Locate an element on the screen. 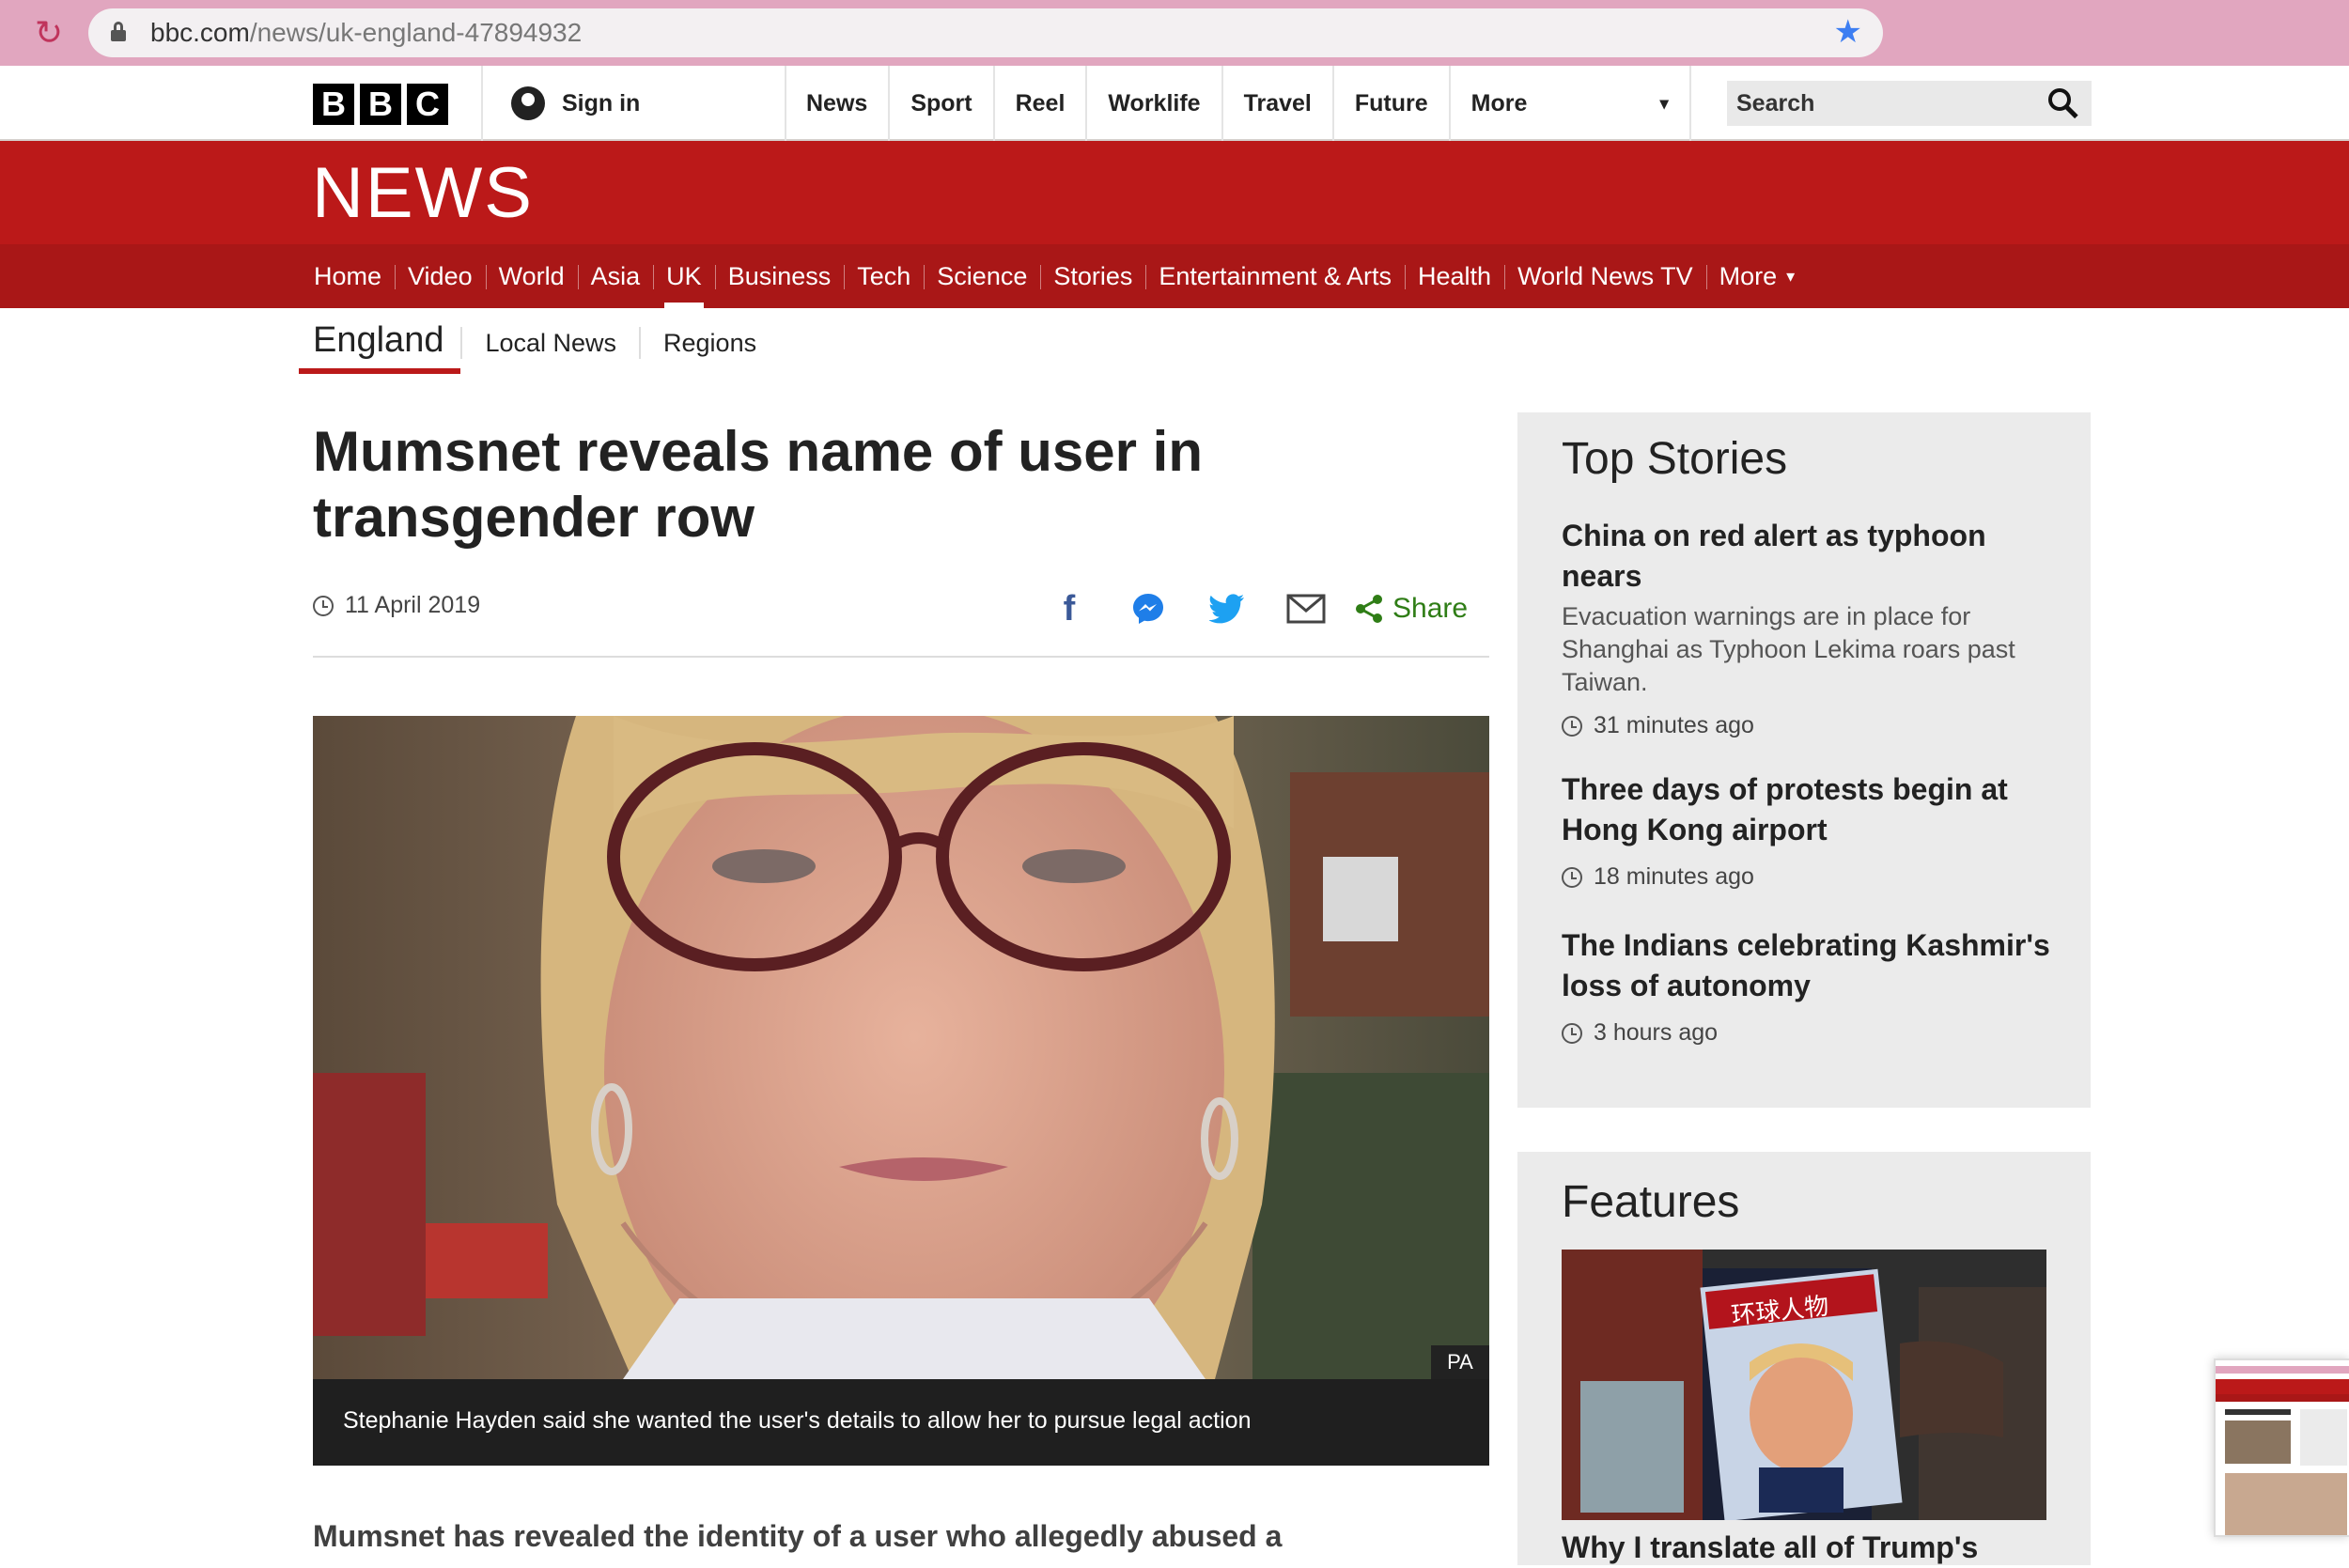 Image resolution: width=2349 pixels, height=1568 pixels. bbc-logo: B B C is located at coordinates (380, 104).